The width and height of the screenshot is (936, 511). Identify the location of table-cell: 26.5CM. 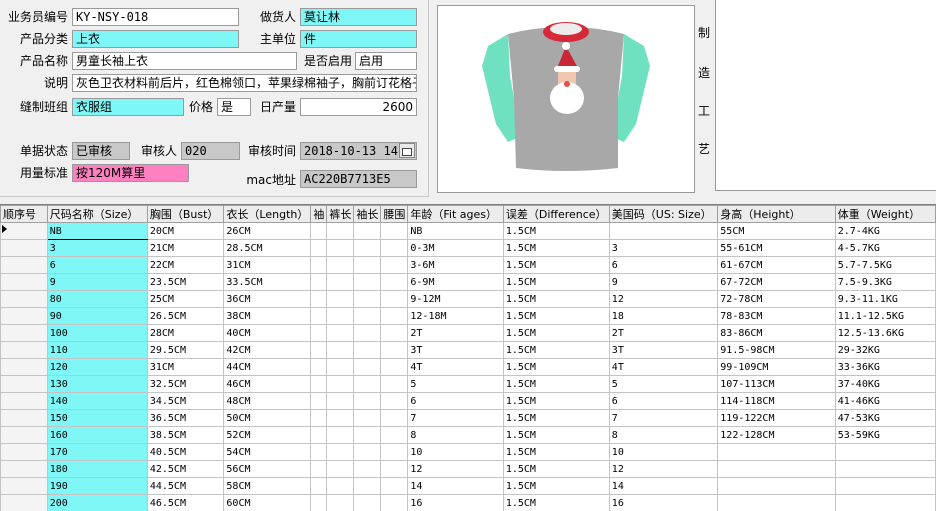
(185, 316).